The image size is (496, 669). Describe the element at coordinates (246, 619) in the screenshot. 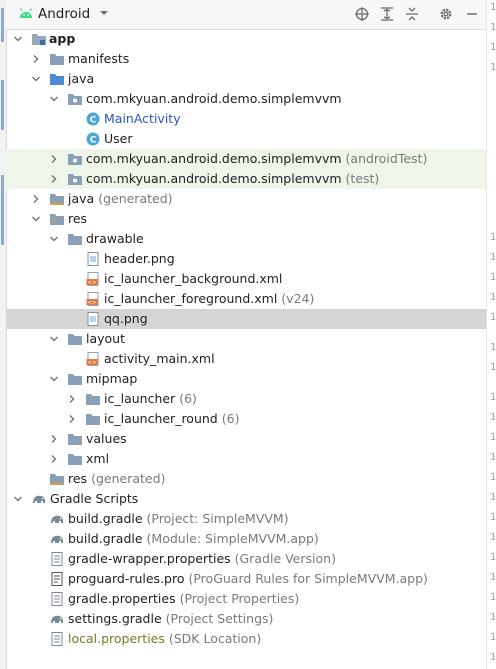

I see `tree-row-settings-gradle: settings.gradle (Project Settings)` at that location.